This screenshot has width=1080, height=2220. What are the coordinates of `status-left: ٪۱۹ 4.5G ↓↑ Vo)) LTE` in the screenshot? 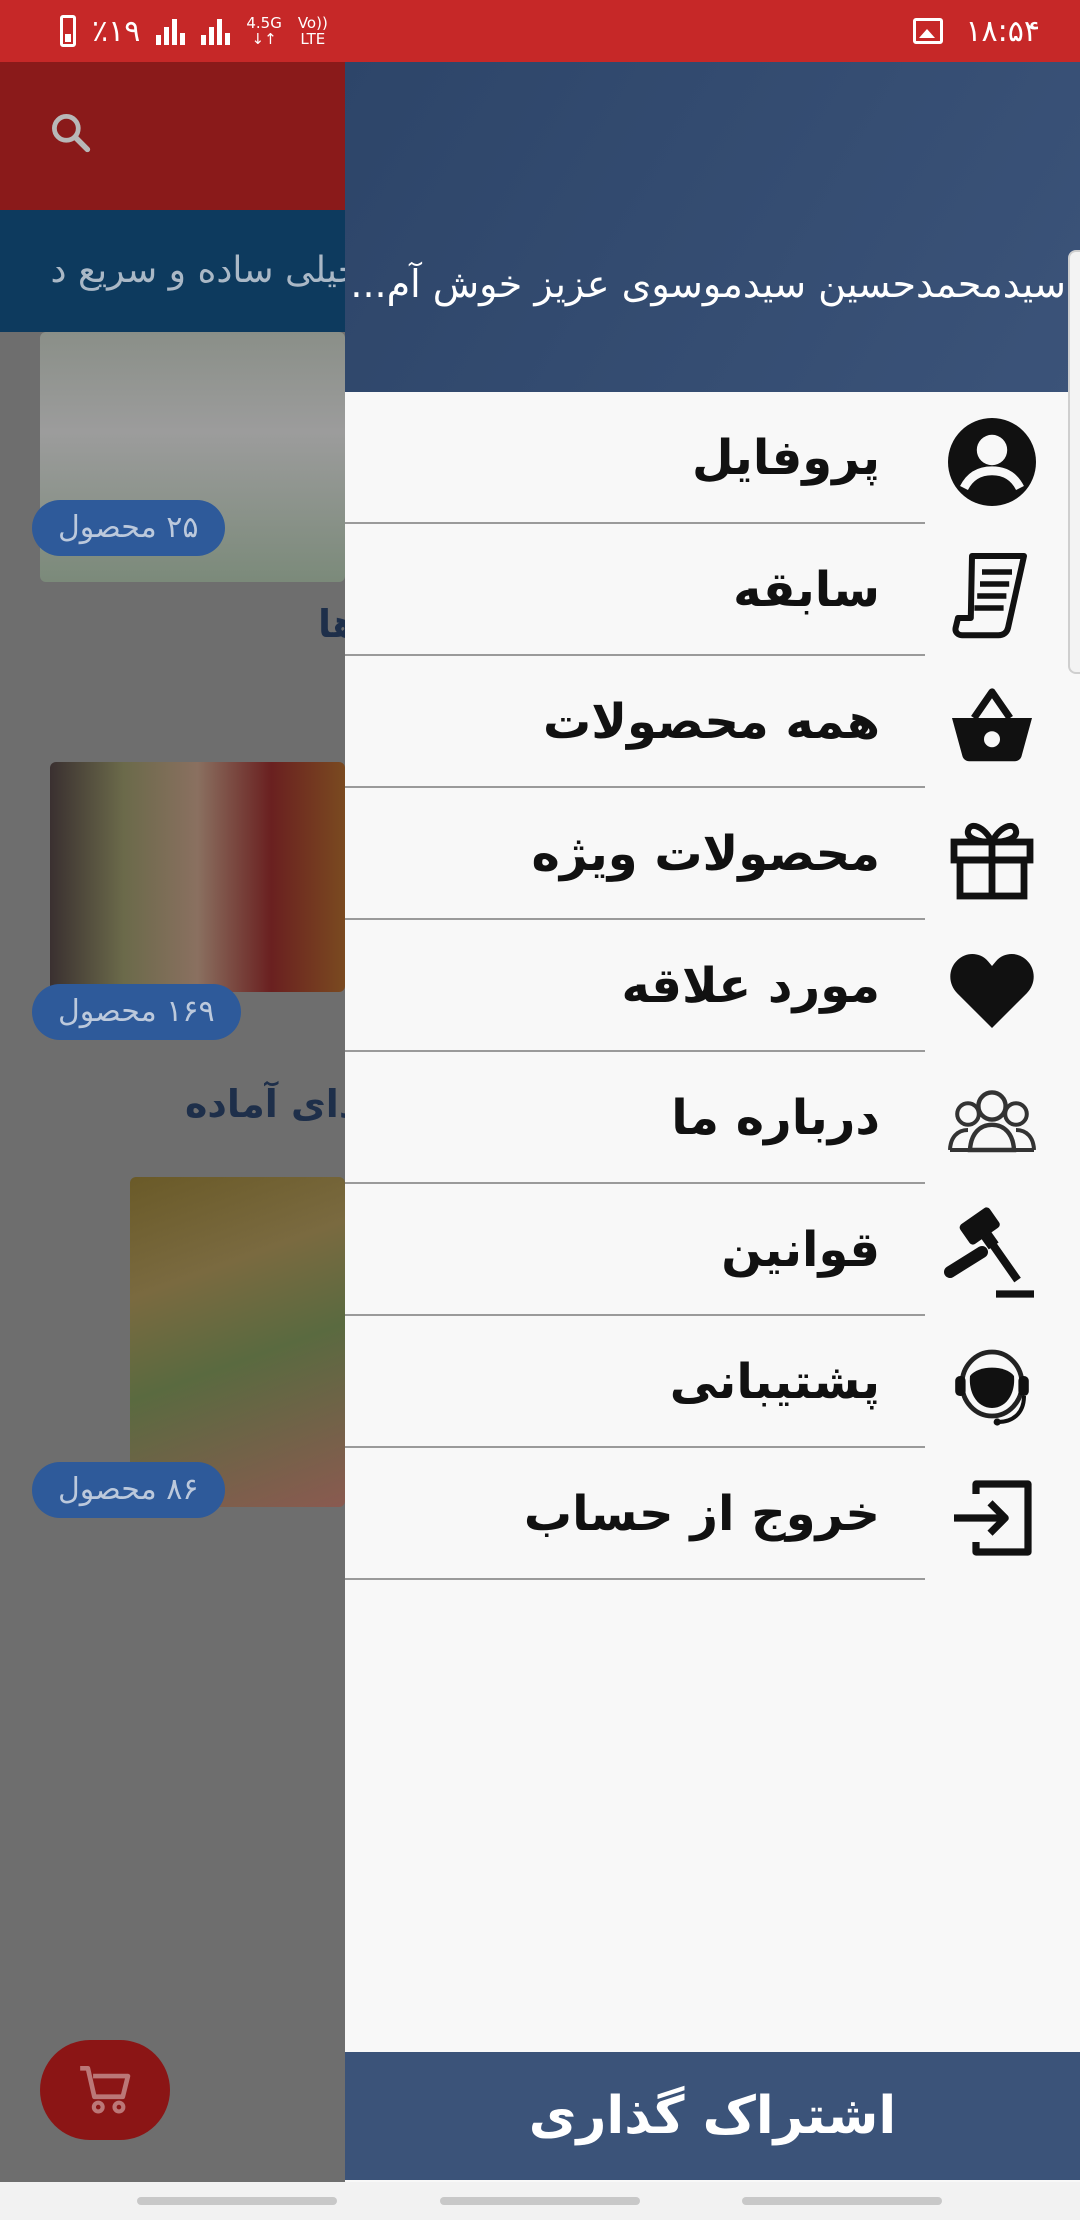 It's located at (194, 31).